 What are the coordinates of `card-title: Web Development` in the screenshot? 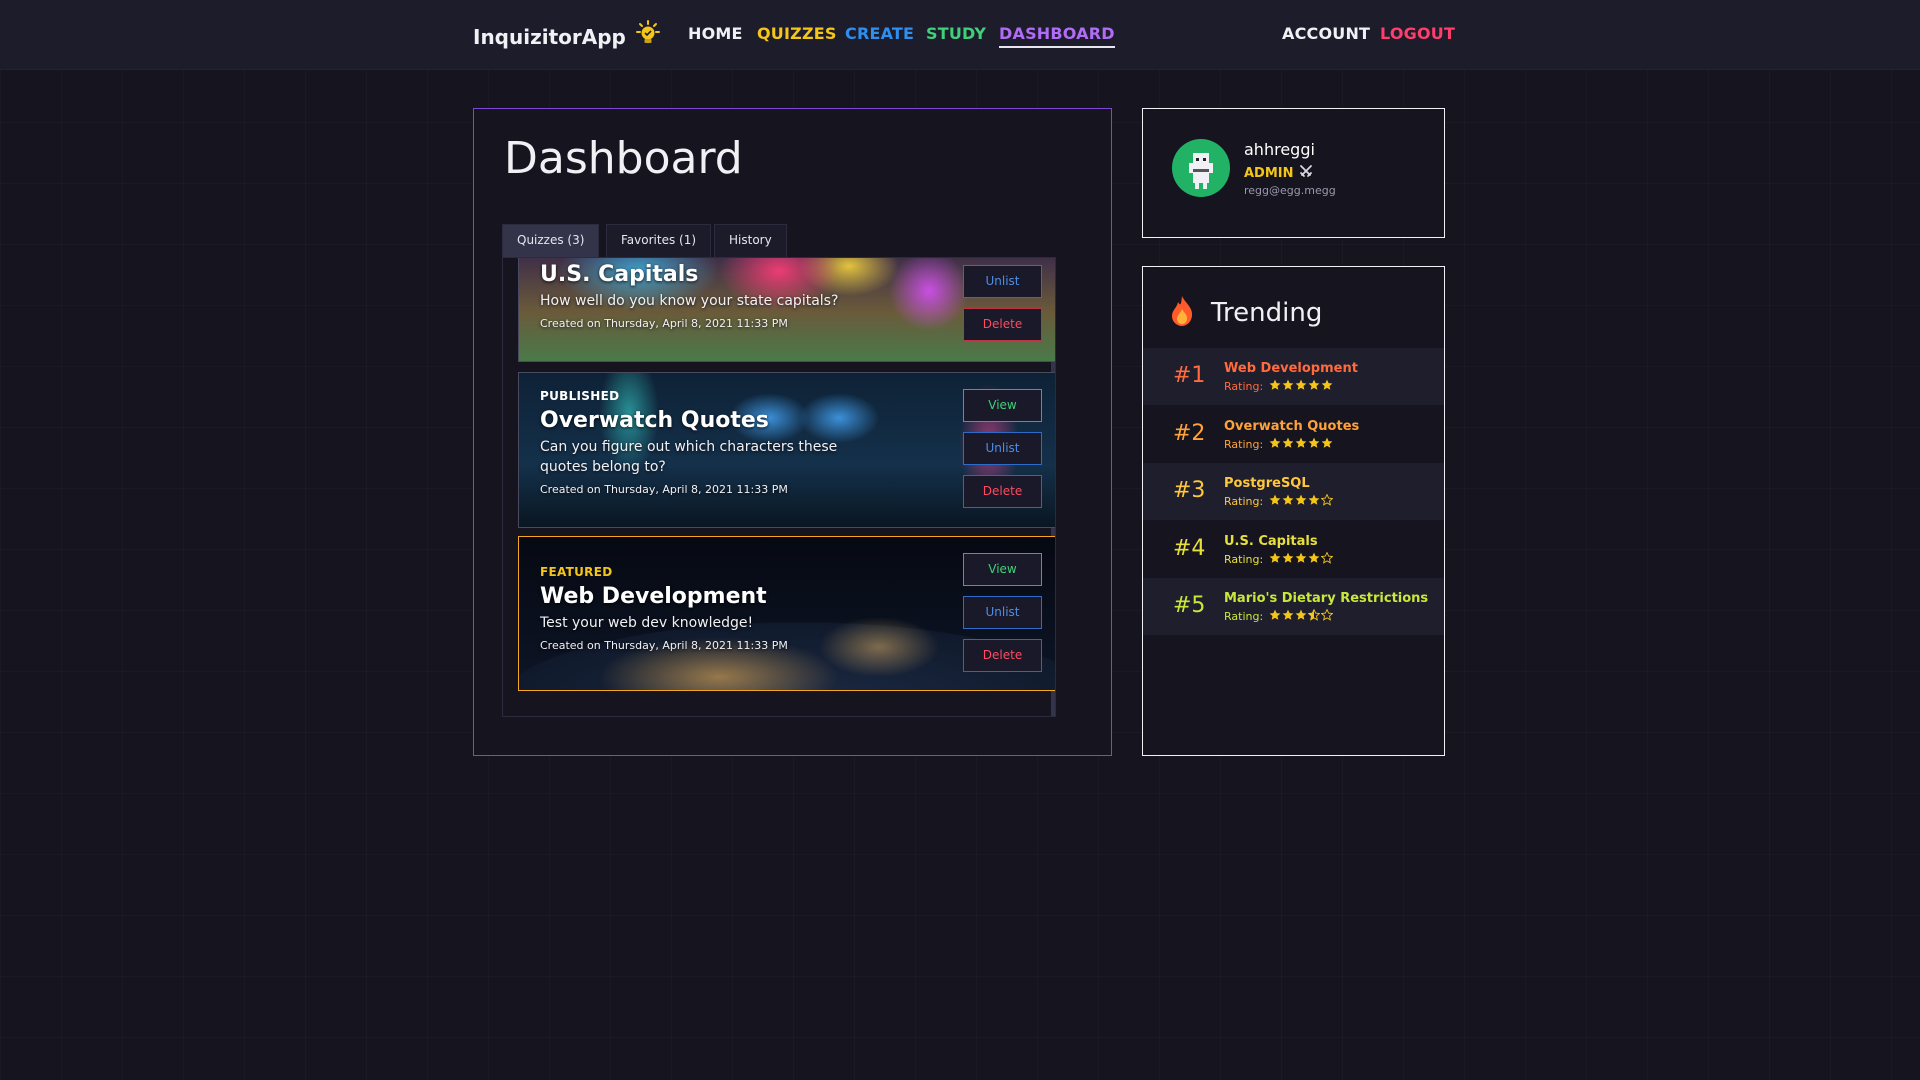 It's located at (653, 596).